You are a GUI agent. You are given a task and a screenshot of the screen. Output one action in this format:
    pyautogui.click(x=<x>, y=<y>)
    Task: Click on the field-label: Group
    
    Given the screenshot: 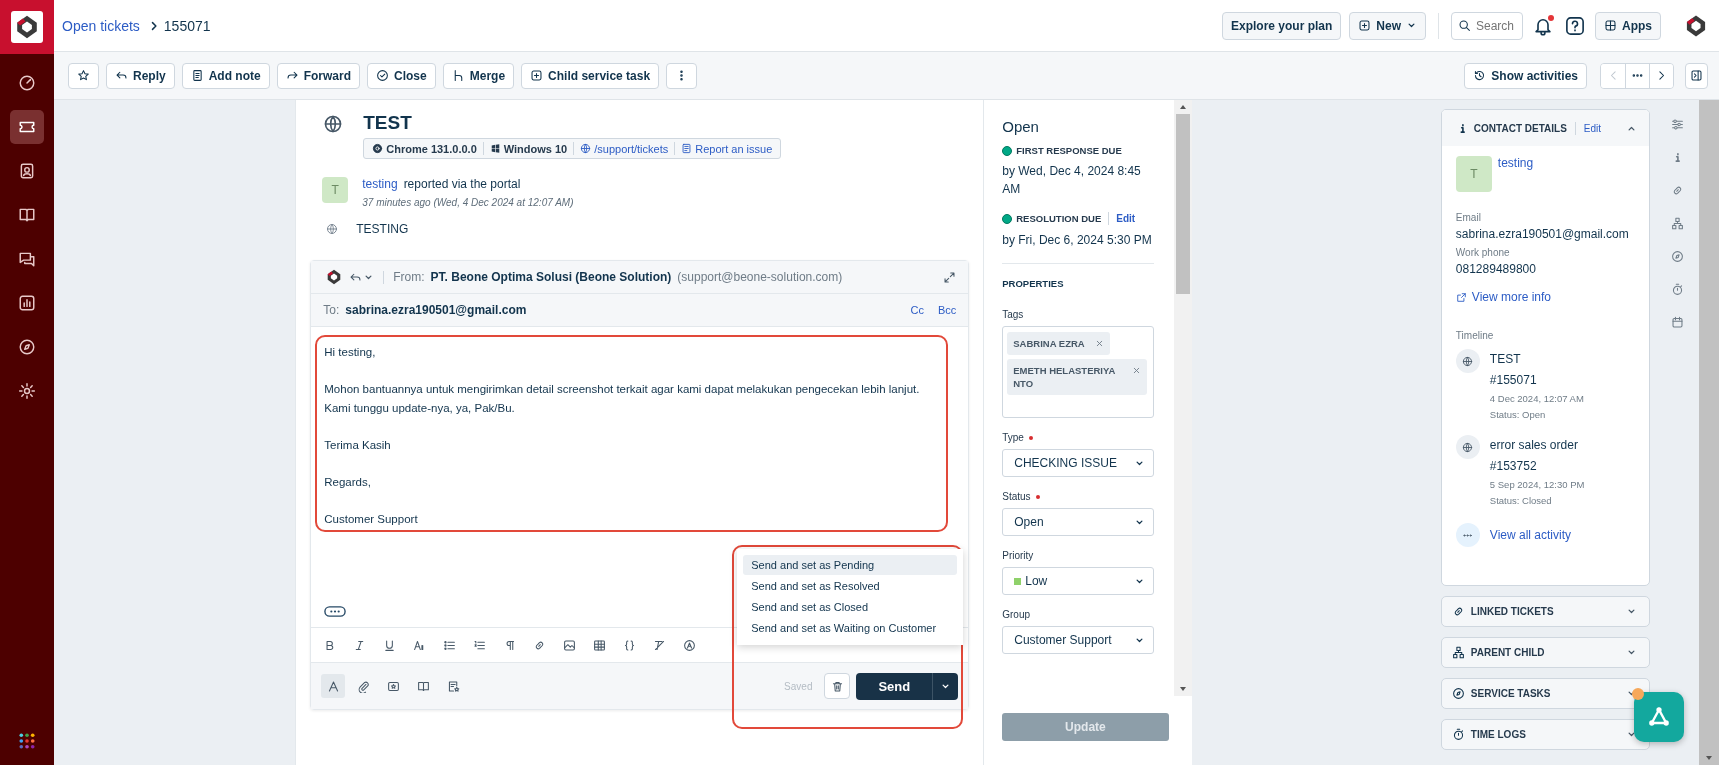 What is the action you would take?
    pyautogui.click(x=1016, y=614)
    